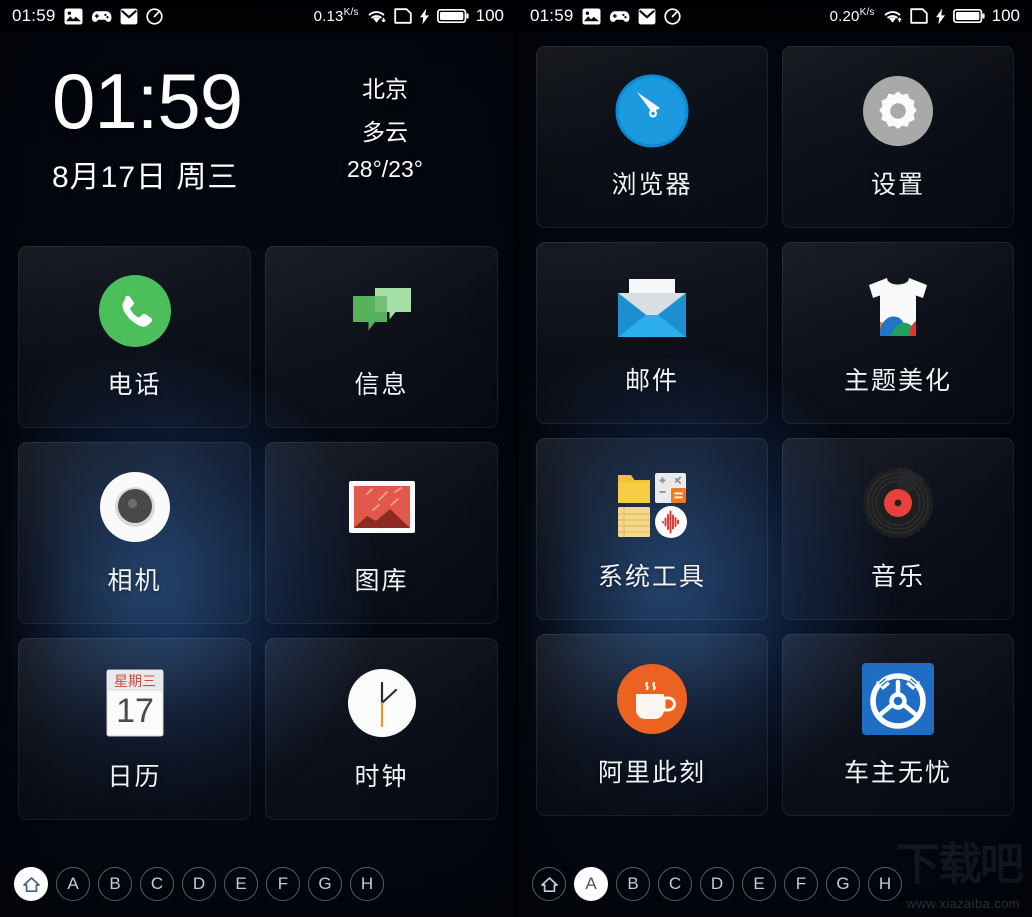 The image size is (1032, 917). Describe the element at coordinates (651, 773) in the screenshot. I see `app-label: 阿里此刻` at that location.